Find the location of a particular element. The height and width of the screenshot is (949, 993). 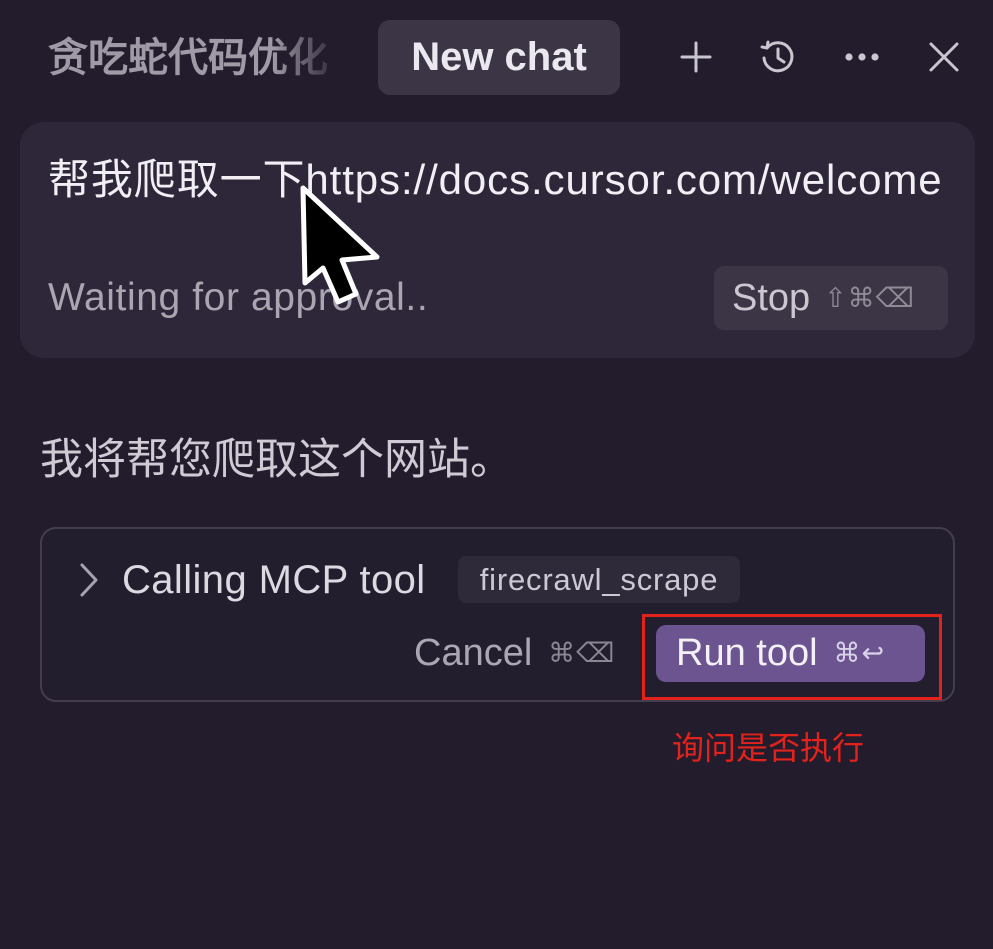

plus-icon is located at coordinates (696, 57).